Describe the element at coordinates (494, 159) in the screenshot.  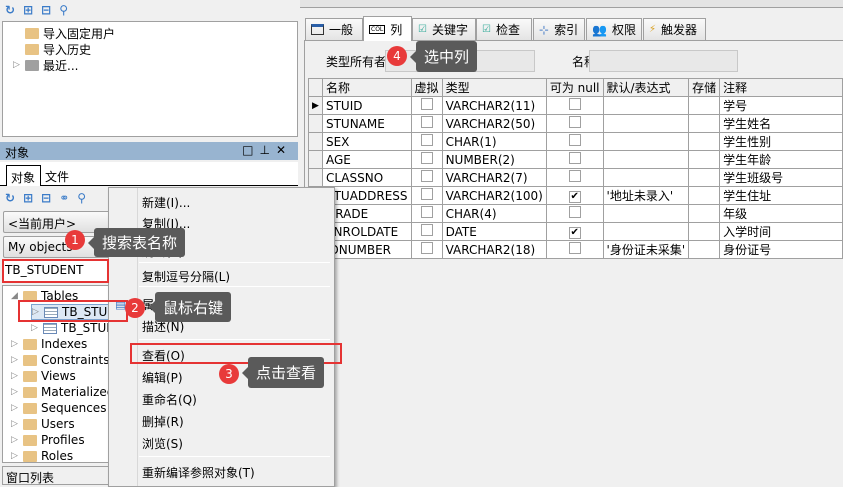
I see `cell-type: NUMBER(2)` at that location.